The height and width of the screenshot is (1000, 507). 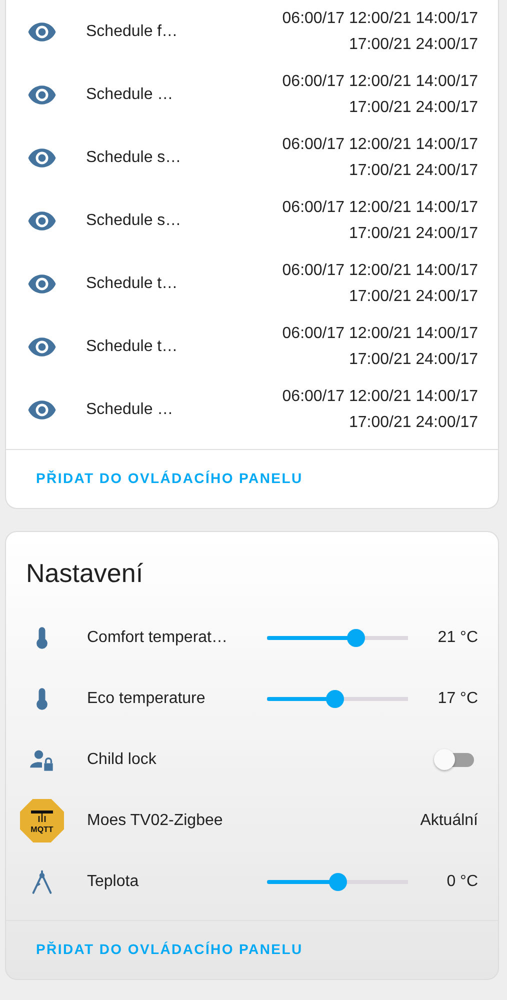 I want to click on card-title: Nastavení, so click(x=84, y=573).